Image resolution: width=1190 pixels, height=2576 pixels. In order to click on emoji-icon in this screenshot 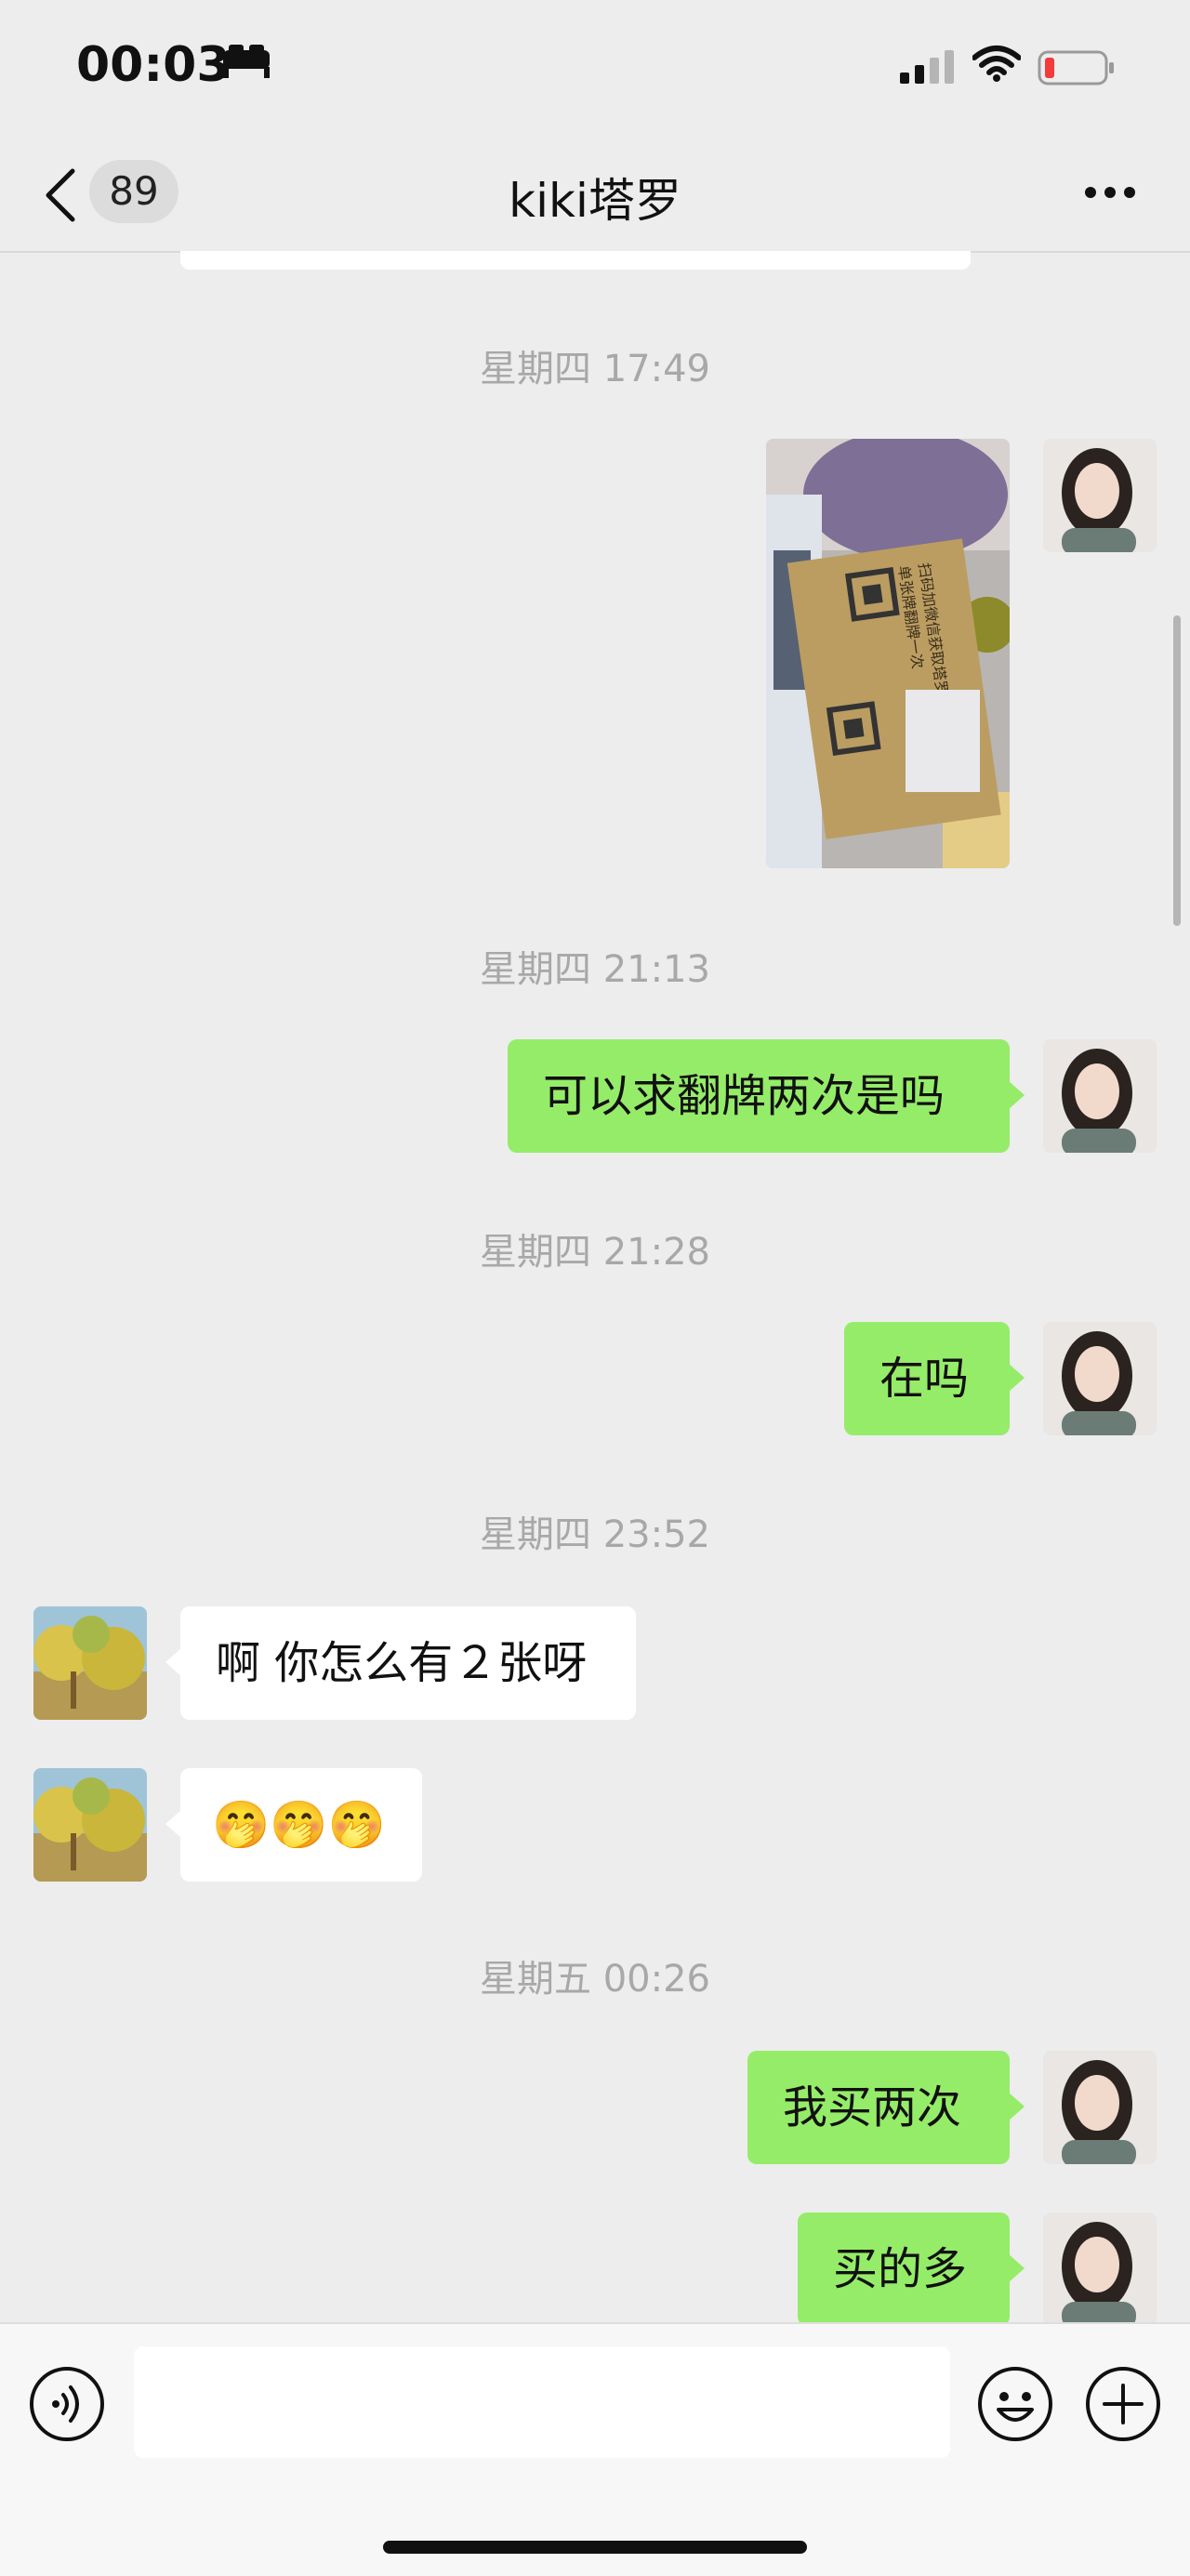, I will do `click(1015, 2404)`.